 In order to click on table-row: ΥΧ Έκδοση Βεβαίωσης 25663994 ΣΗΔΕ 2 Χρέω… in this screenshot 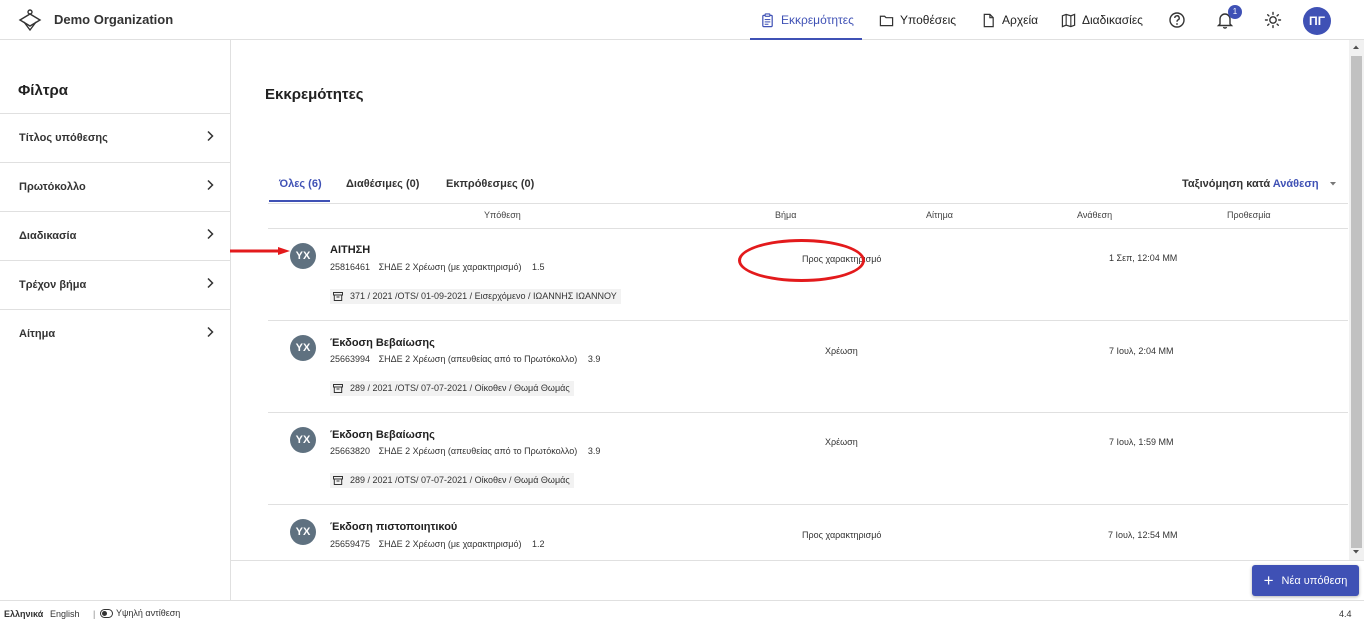, I will do `click(808, 367)`.